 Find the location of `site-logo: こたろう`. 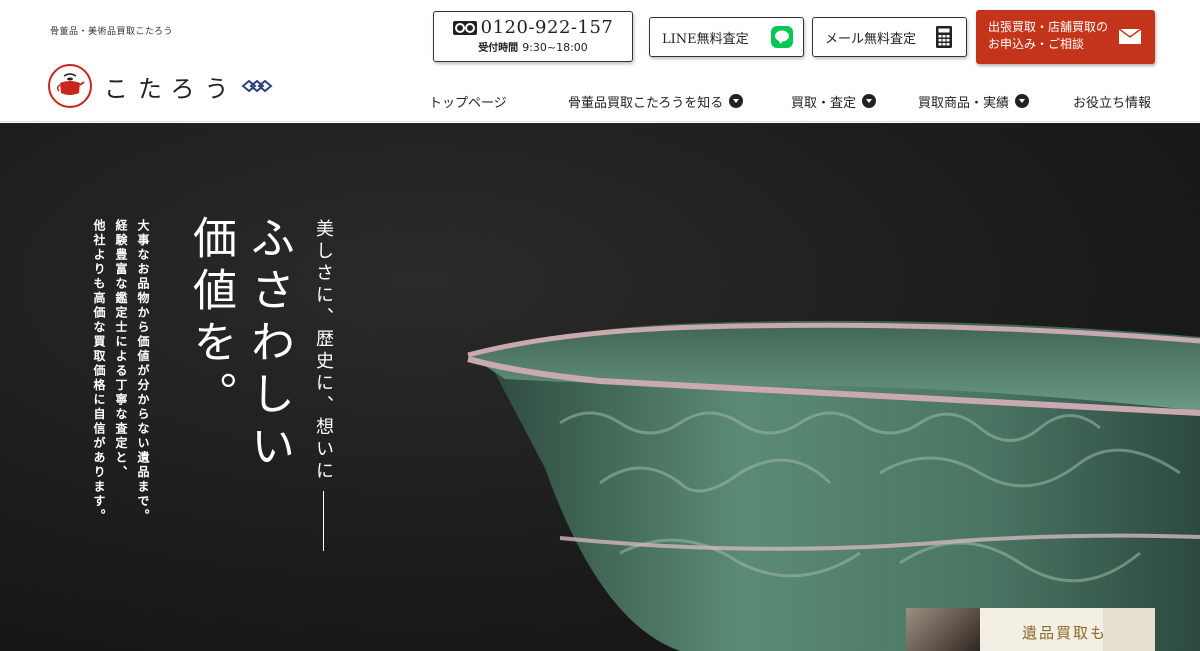

site-logo: こたろう is located at coordinates (160, 86).